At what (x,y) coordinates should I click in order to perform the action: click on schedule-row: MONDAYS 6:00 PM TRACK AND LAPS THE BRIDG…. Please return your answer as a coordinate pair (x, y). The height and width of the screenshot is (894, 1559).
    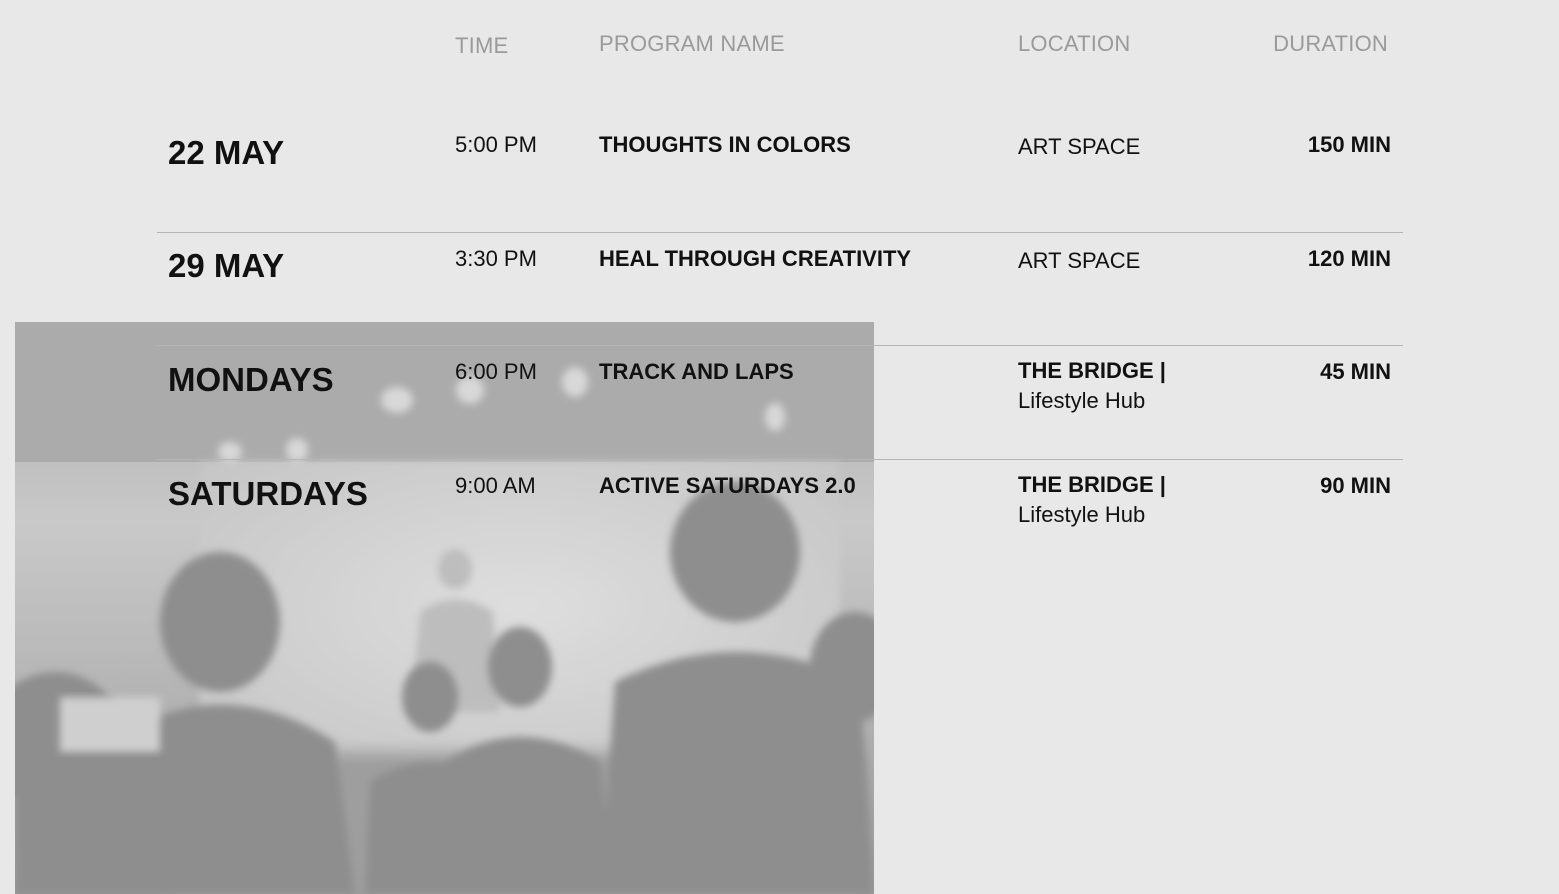
    Looking at the image, I should click on (780, 402).